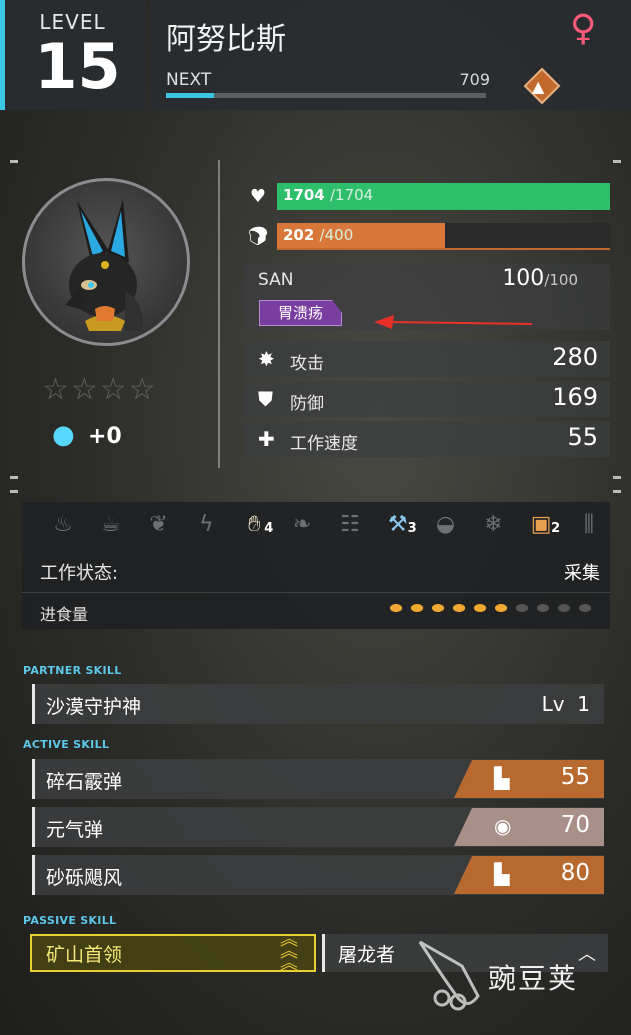 The height and width of the screenshot is (1035, 631). I want to click on hunger-text: 202 /400, so click(318, 235).